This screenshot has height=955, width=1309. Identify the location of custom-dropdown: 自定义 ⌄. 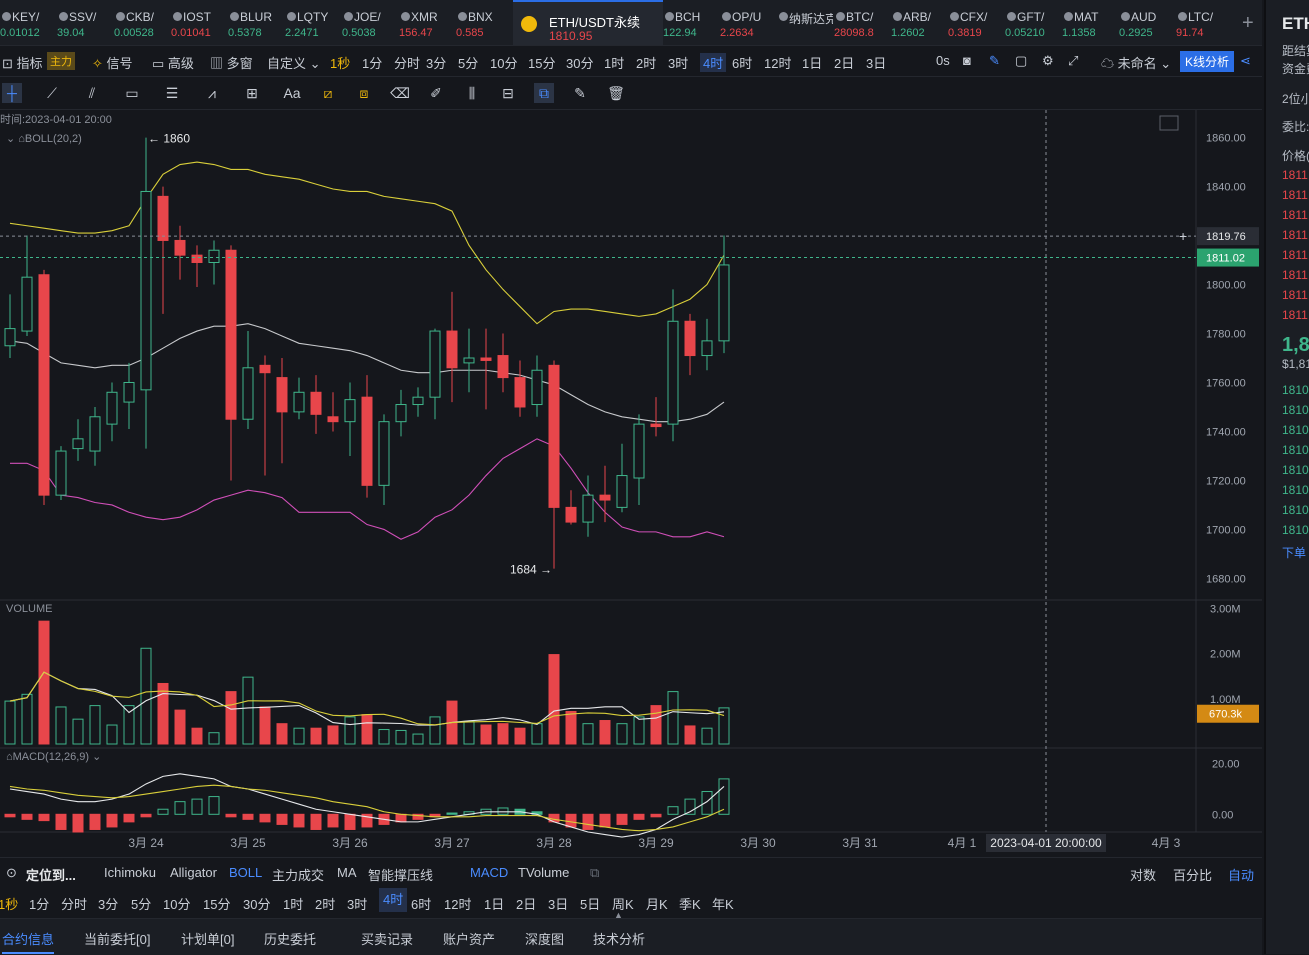
(294, 62).